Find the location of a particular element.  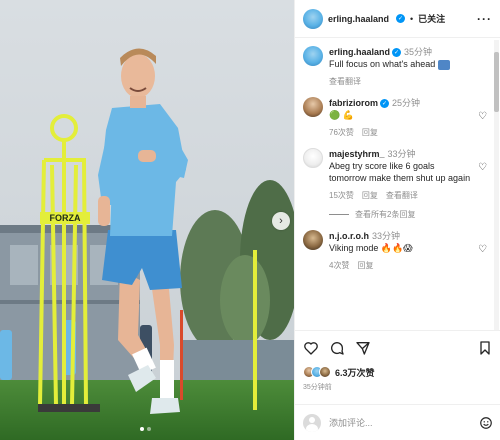

current-user-avatar is located at coordinates (312, 422).